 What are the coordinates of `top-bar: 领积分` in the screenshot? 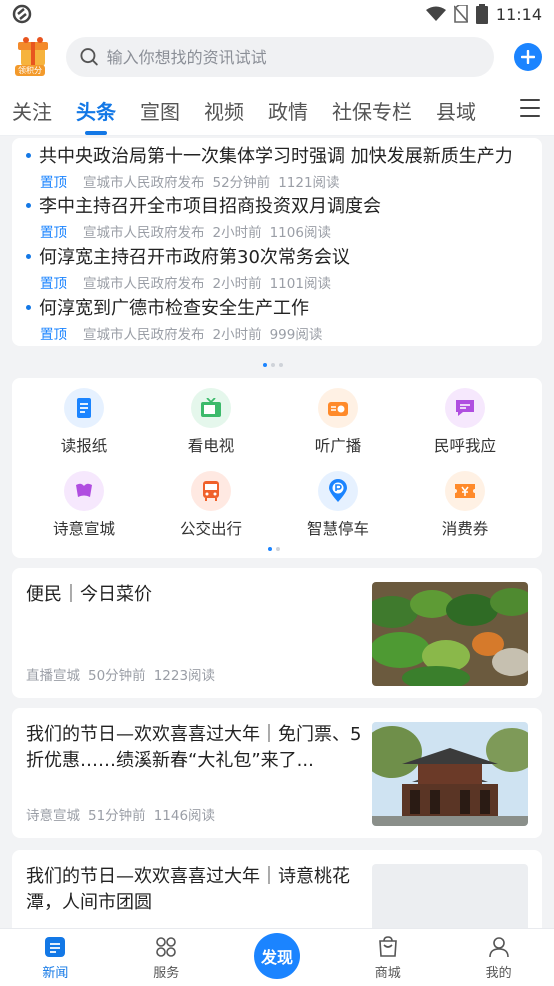 It's located at (277, 57).